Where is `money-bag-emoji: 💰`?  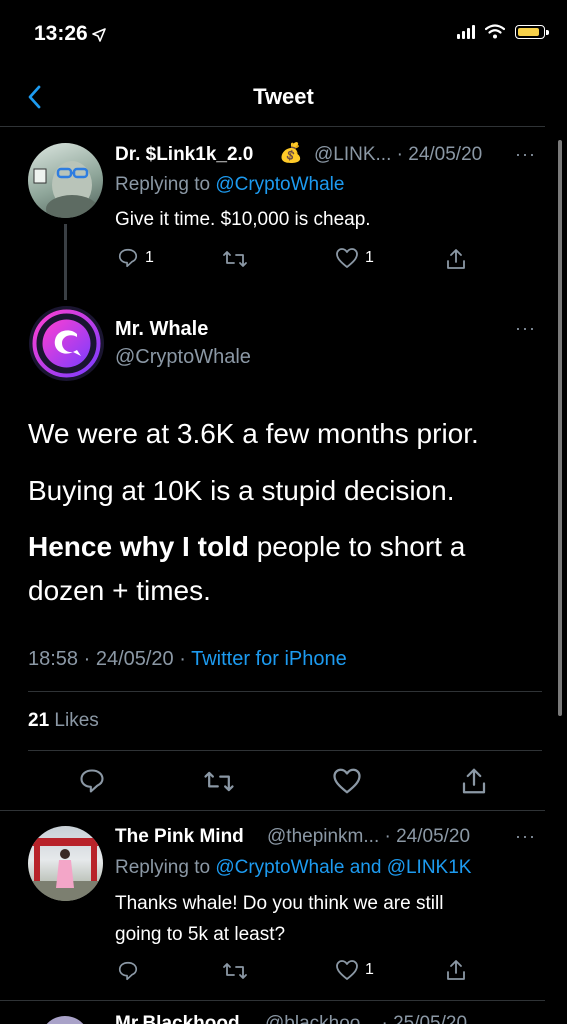
money-bag-emoji: 💰 is located at coordinates (291, 153).